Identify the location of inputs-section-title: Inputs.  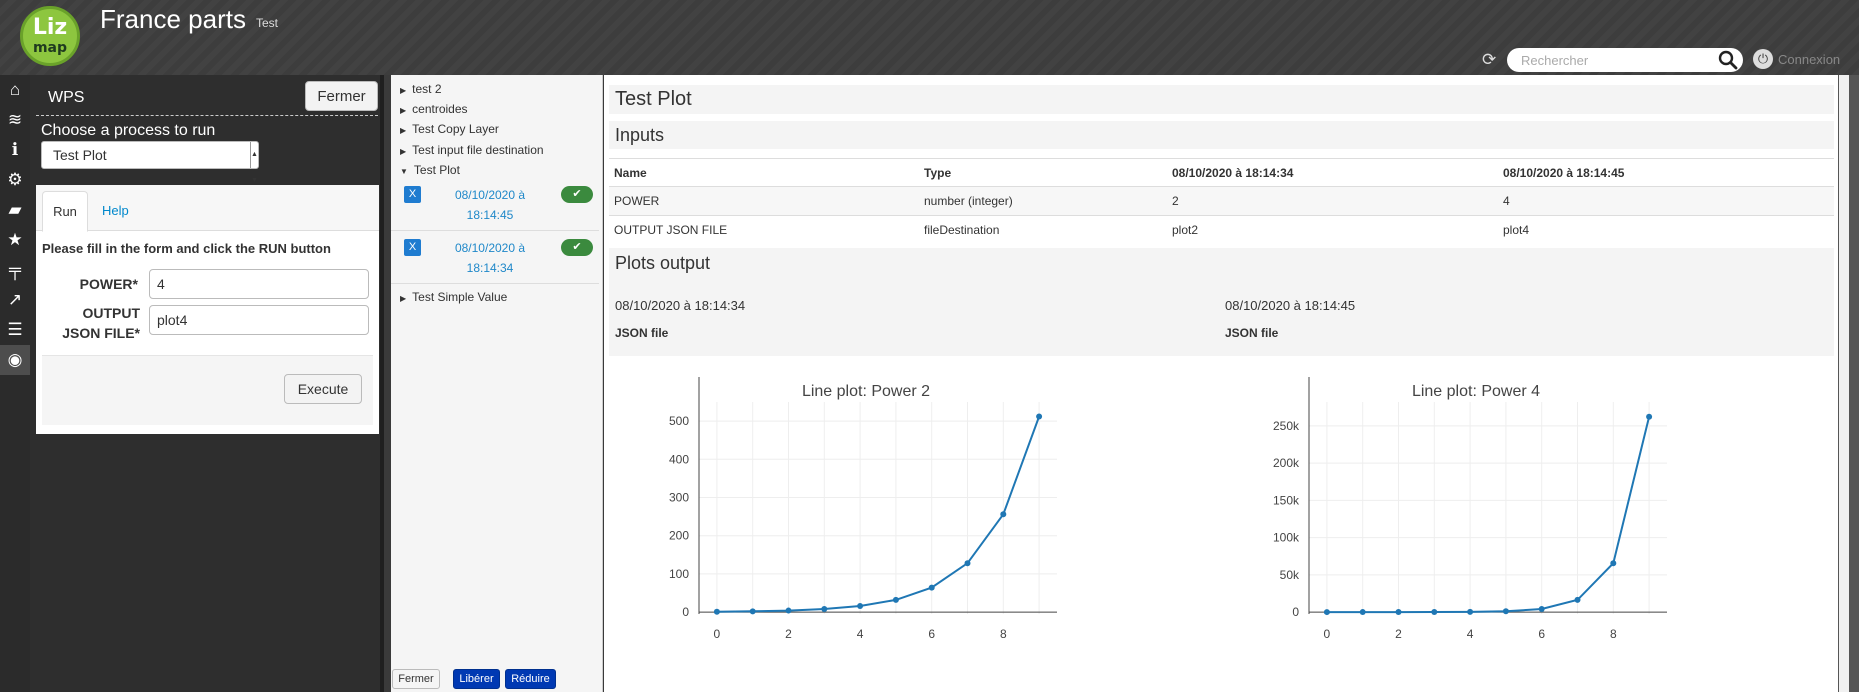
(1221, 135).